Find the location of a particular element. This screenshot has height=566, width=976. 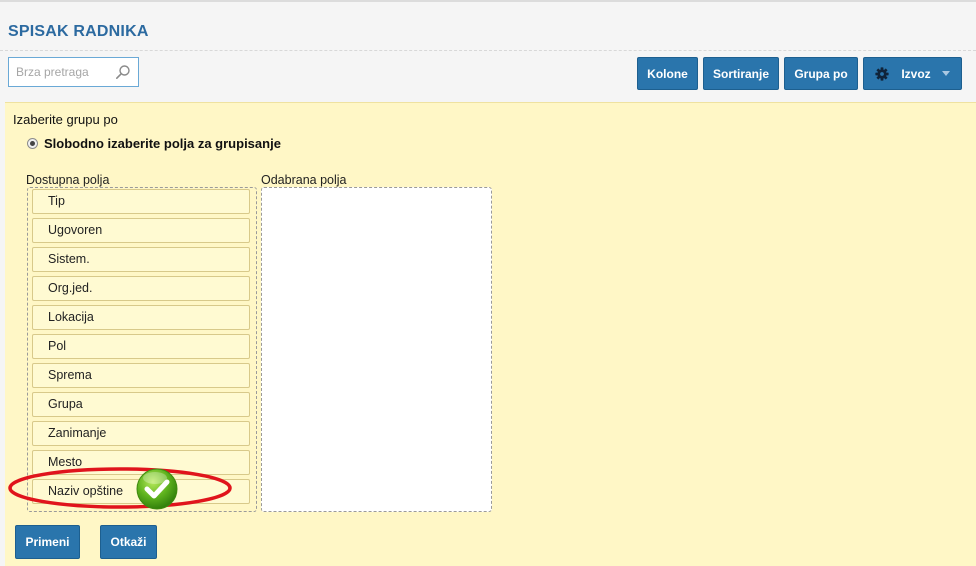

field-ugovoren: Ugovoren is located at coordinates (141, 230).